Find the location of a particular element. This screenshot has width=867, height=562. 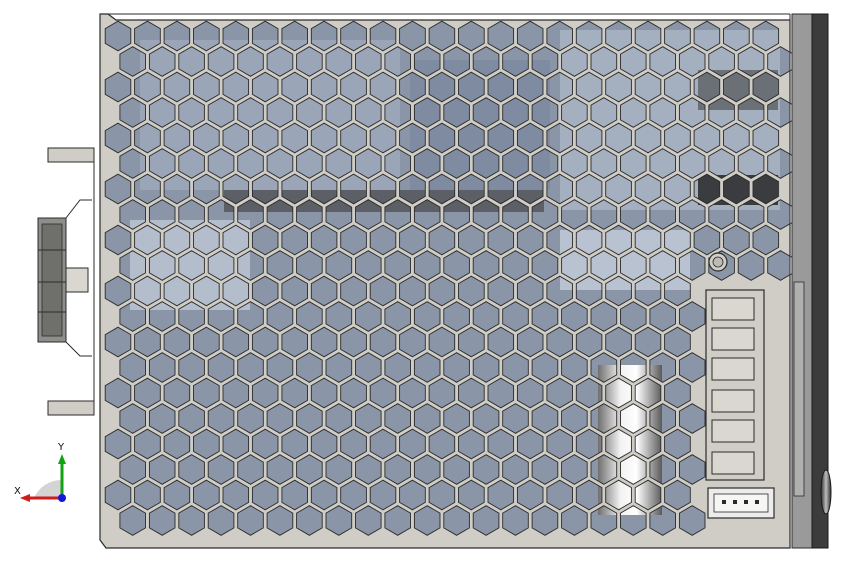

axis-triad-graphic is located at coordinates (43, 478).